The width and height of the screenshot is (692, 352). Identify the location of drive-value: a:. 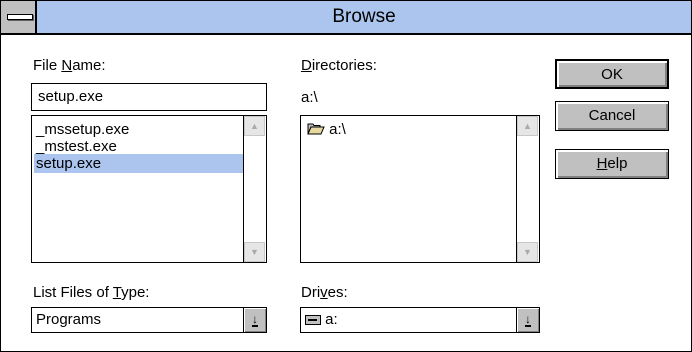
(331, 319).